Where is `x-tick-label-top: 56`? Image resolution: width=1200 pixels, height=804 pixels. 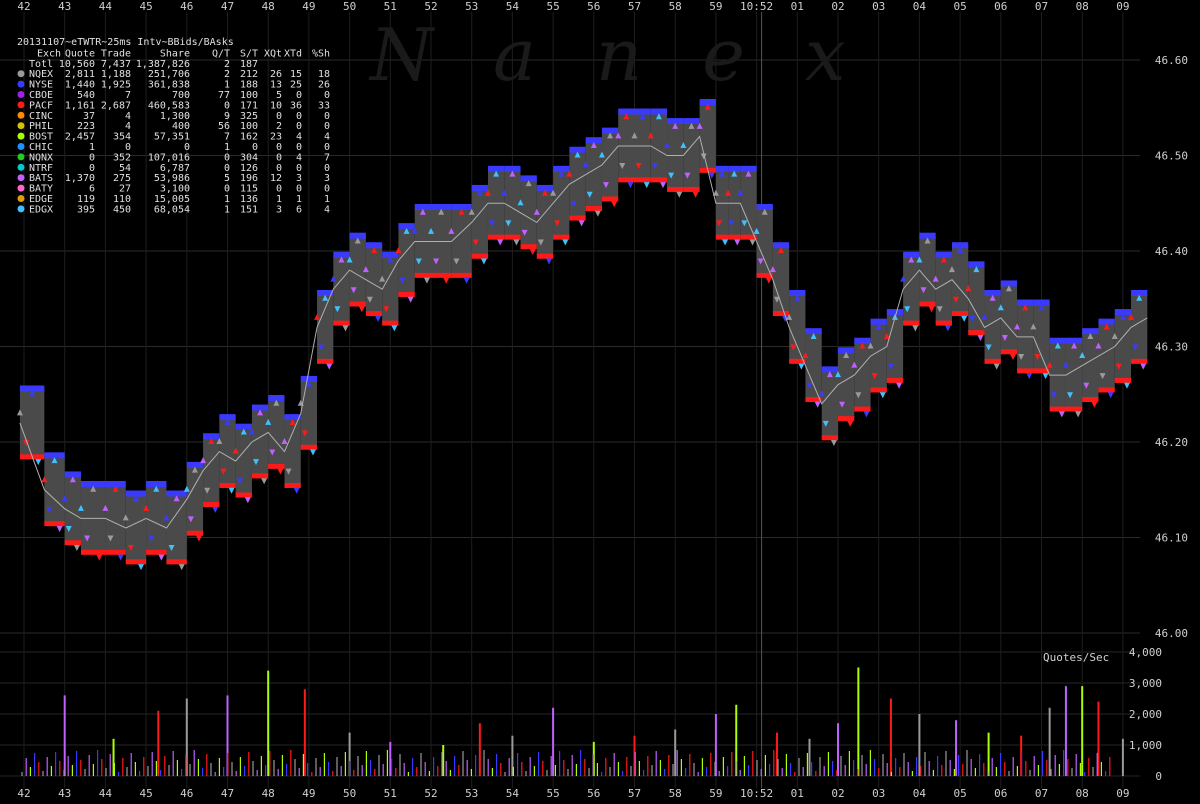
x-tick-label-top: 56 is located at coordinates (593, 6).